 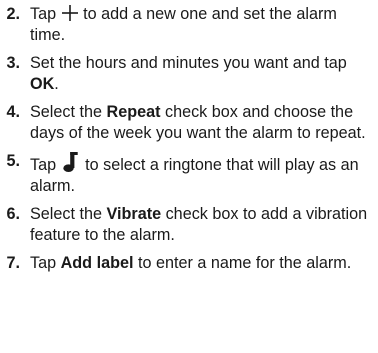 I want to click on music-note-icon, so click(x=71, y=162).